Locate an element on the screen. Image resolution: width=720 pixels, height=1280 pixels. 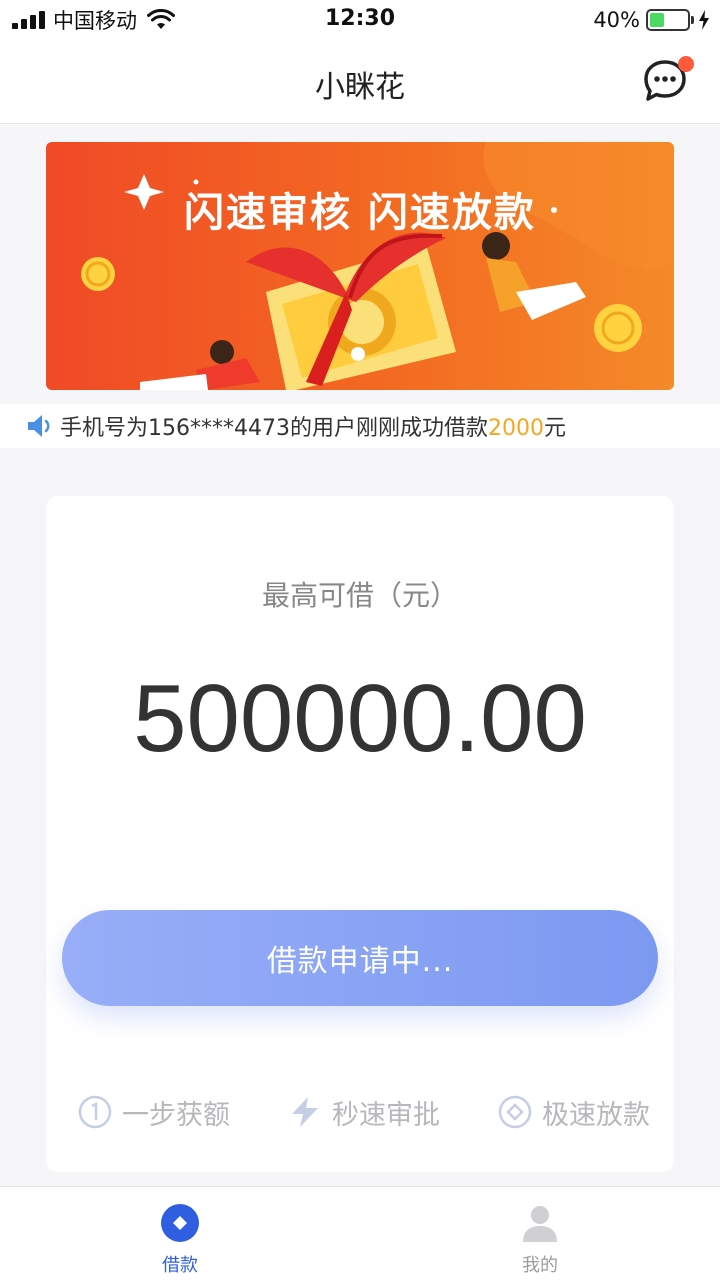
feature-fast-payout: 极速放款 is located at coordinates (574, 1112).